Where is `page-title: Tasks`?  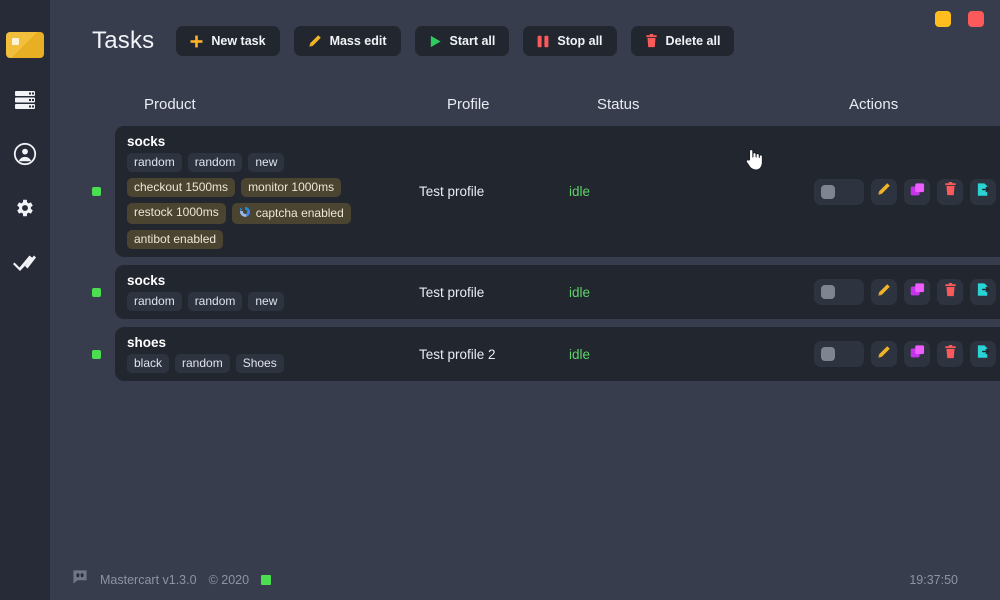 page-title: Tasks is located at coordinates (123, 40).